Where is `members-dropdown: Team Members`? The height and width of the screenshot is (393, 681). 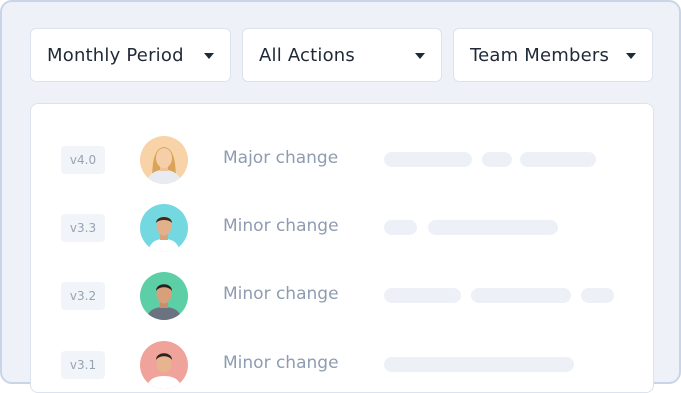 members-dropdown: Team Members is located at coordinates (553, 55).